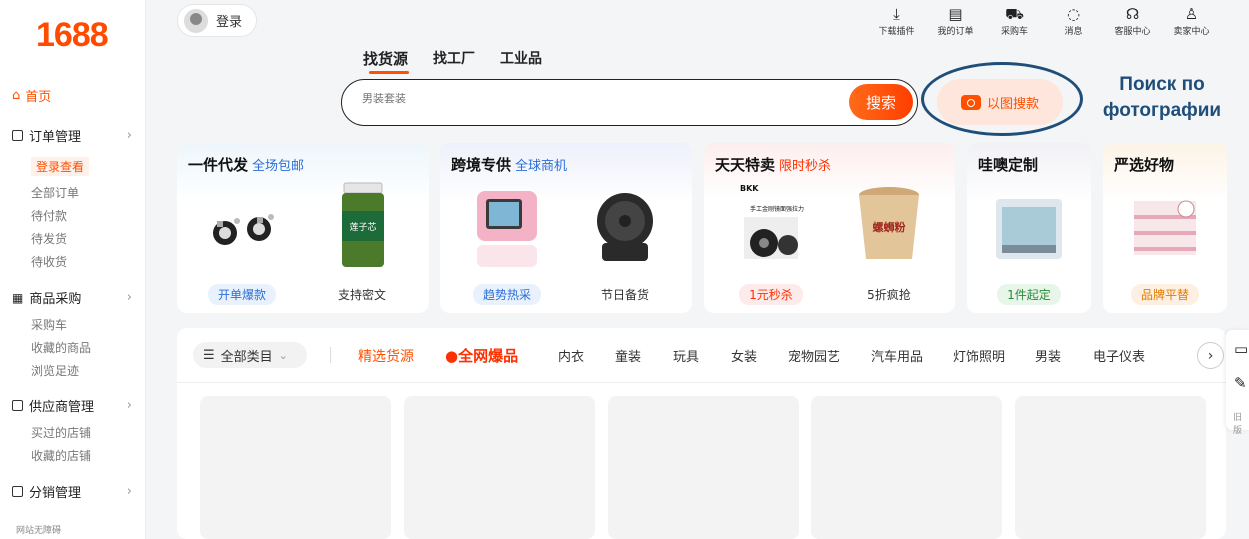 The image size is (1249, 539). Describe the element at coordinates (61, 347) in the screenshot. I see `sidebar-item-favorite-products: 收藏的商品` at that location.